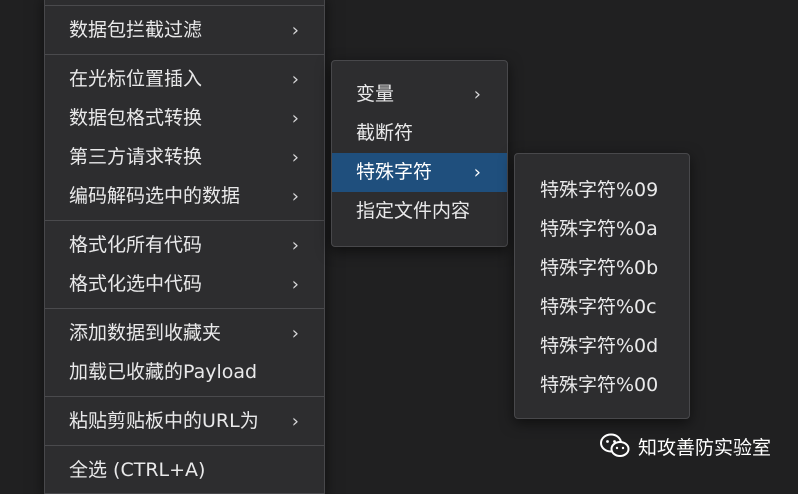  Describe the element at coordinates (136, 284) in the screenshot. I see `menu-item-label: 格式化选中代码` at that location.